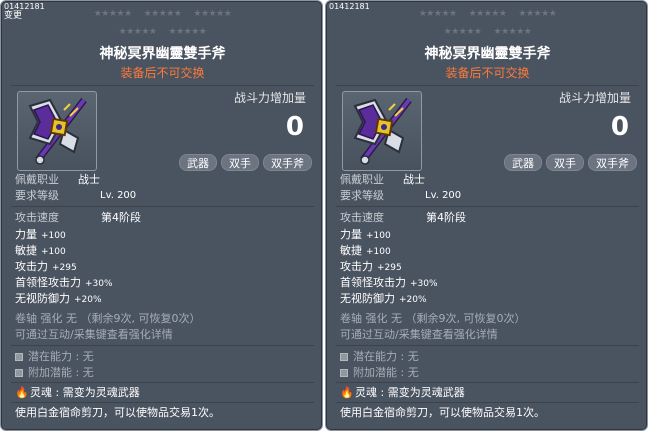  I want to click on bonus-potential-value: 无, so click(413, 372).